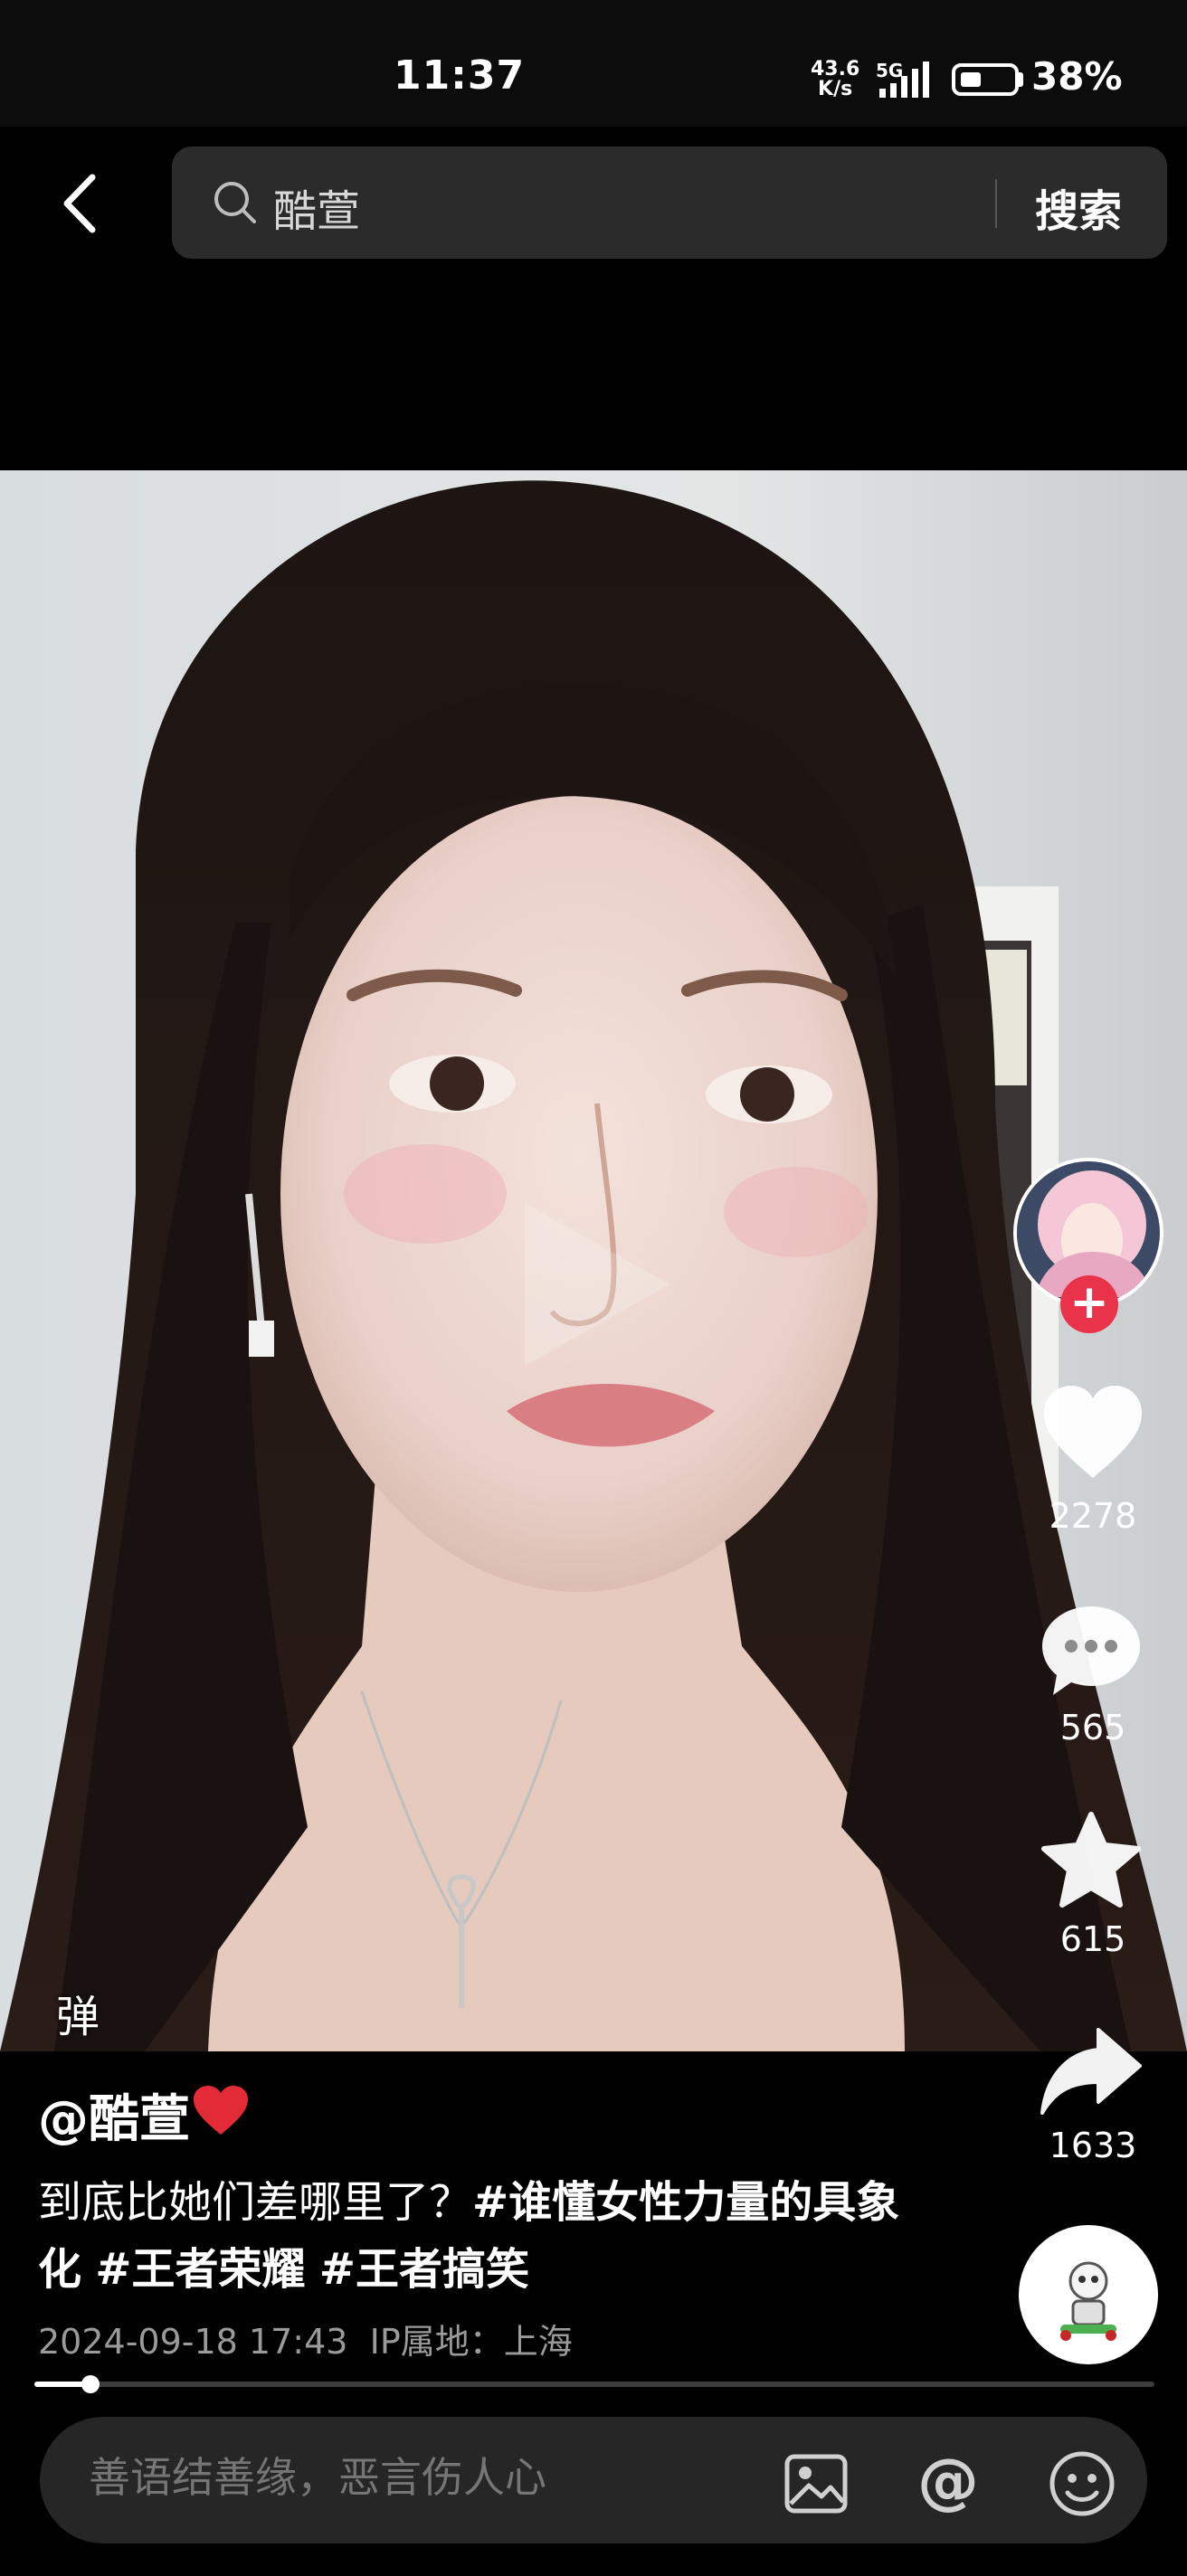 The height and width of the screenshot is (2576, 1187). I want to click on at-icon: @, so click(948, 2481).